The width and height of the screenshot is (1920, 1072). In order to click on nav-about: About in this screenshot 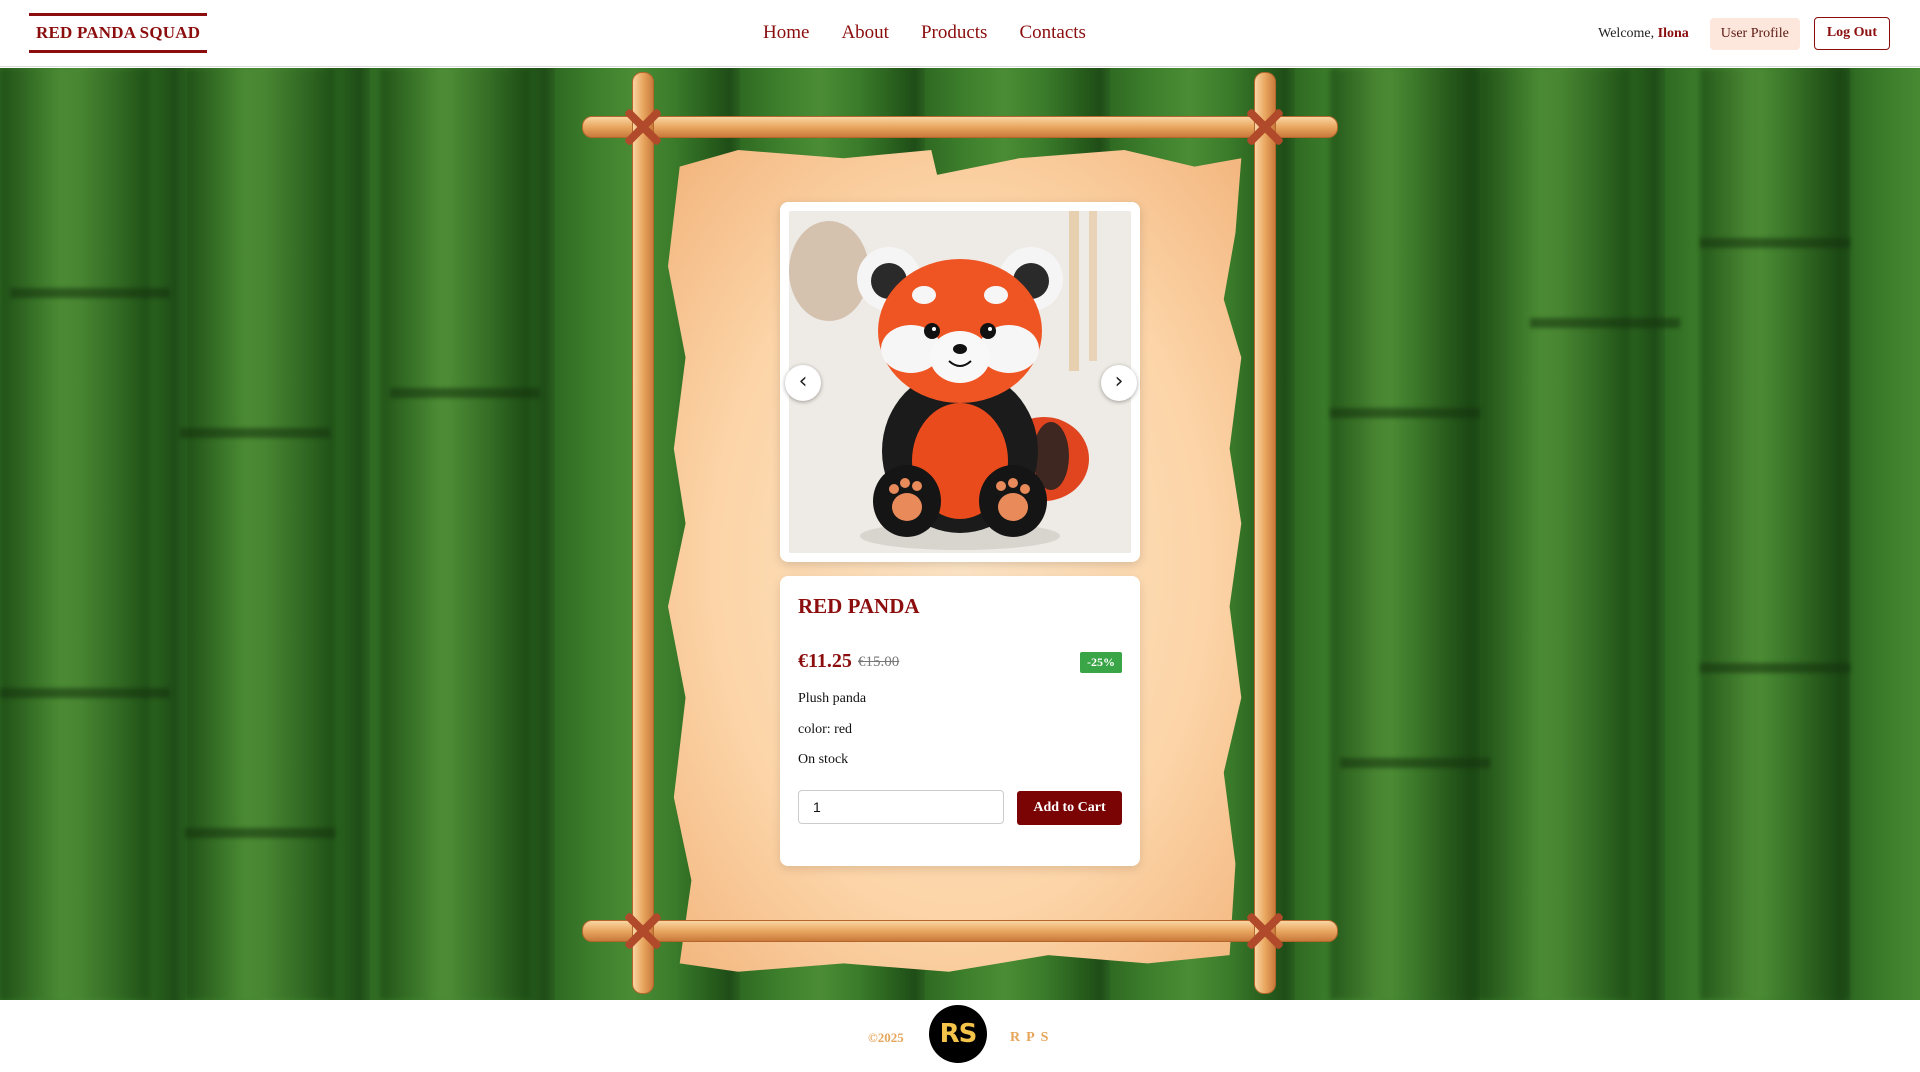, I will do `click(865, 33)`.